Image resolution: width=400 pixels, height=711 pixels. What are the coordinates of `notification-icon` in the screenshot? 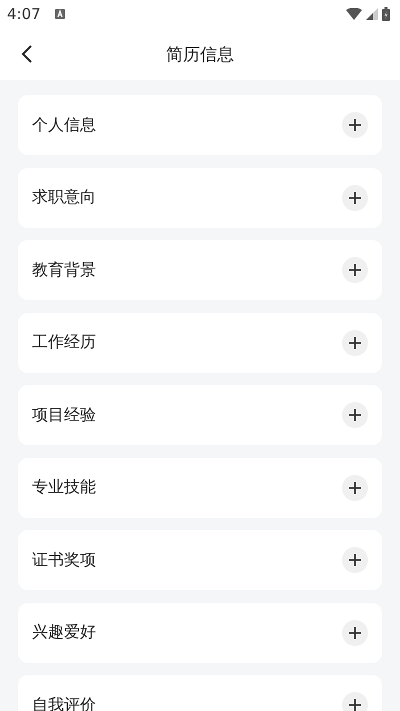 It's located at (59, 14).